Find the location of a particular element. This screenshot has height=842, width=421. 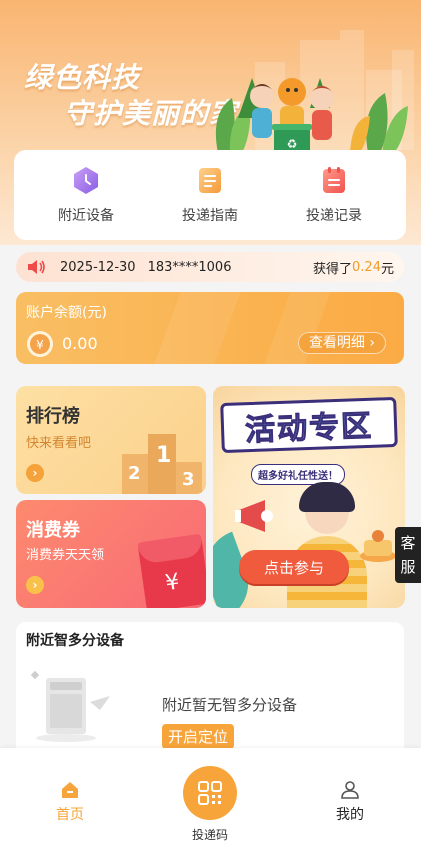

nearby-devices-label: 附近设备 is located at coordinates (86, 216).